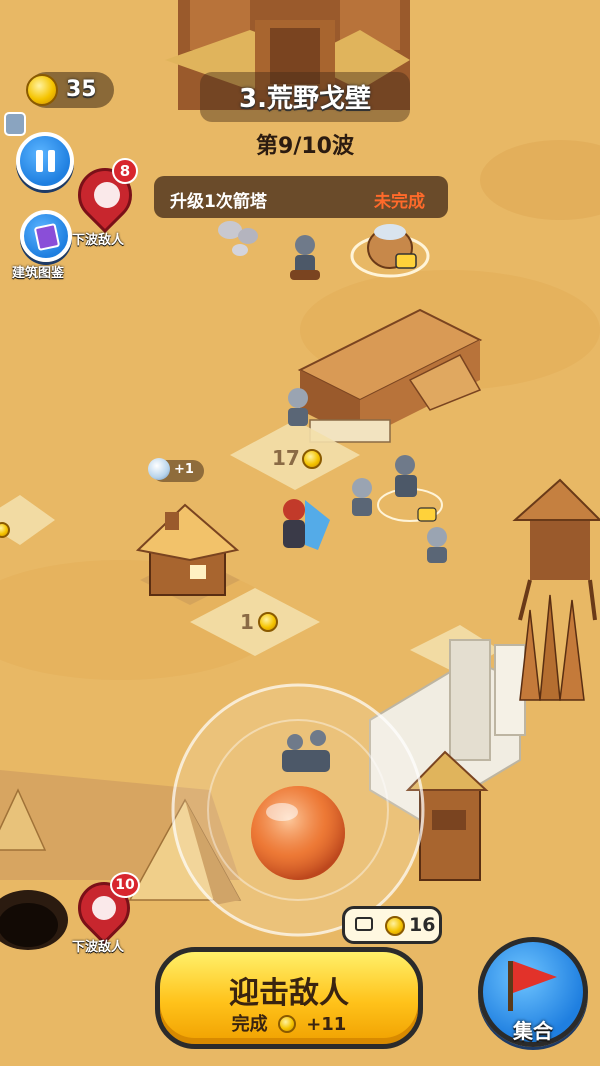 This screenshot has height=1066, width=600. Describe the element at coordinates (38, 273) in the screenshot. I see `building-codex-label: 建筑图鉴` at that location.